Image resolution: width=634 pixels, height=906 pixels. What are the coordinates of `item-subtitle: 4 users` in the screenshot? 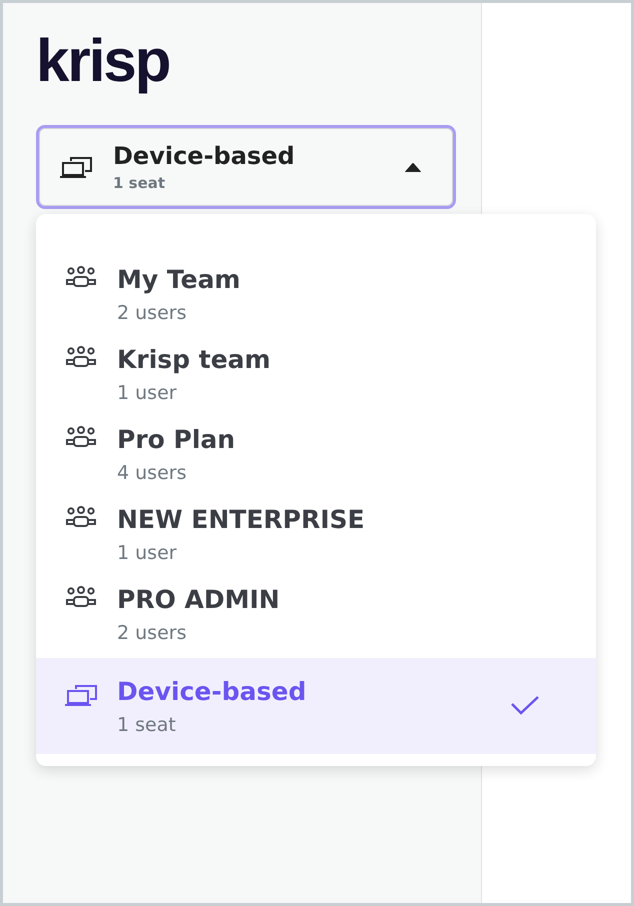 It's located at (152, 473).